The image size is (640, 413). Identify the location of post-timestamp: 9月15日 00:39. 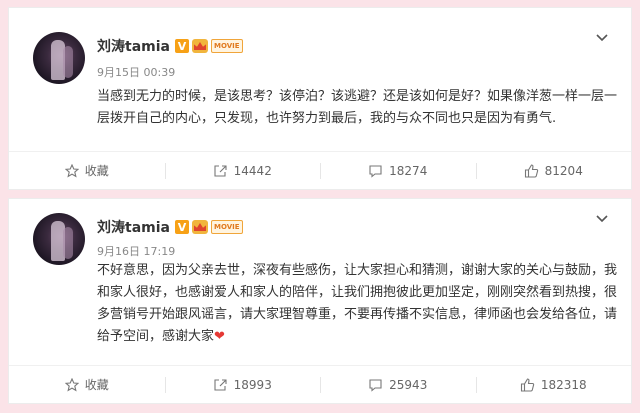
(136, 72).